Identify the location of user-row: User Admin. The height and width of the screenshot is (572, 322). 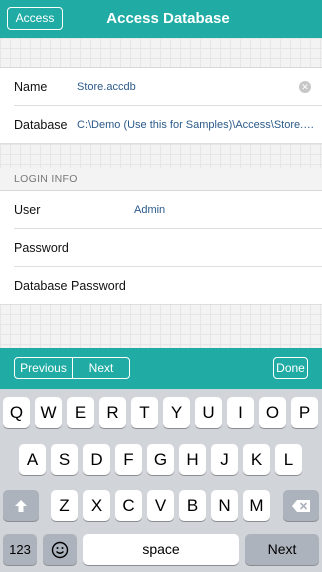
(161, 210).